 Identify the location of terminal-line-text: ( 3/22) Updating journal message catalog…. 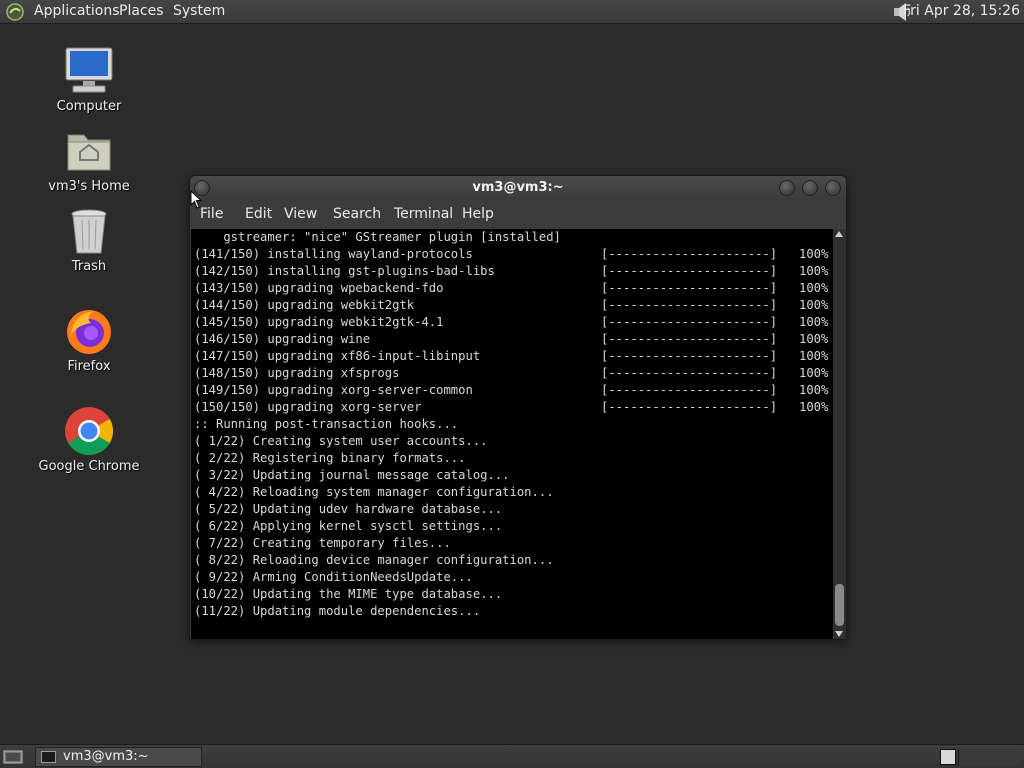
(352, 475).